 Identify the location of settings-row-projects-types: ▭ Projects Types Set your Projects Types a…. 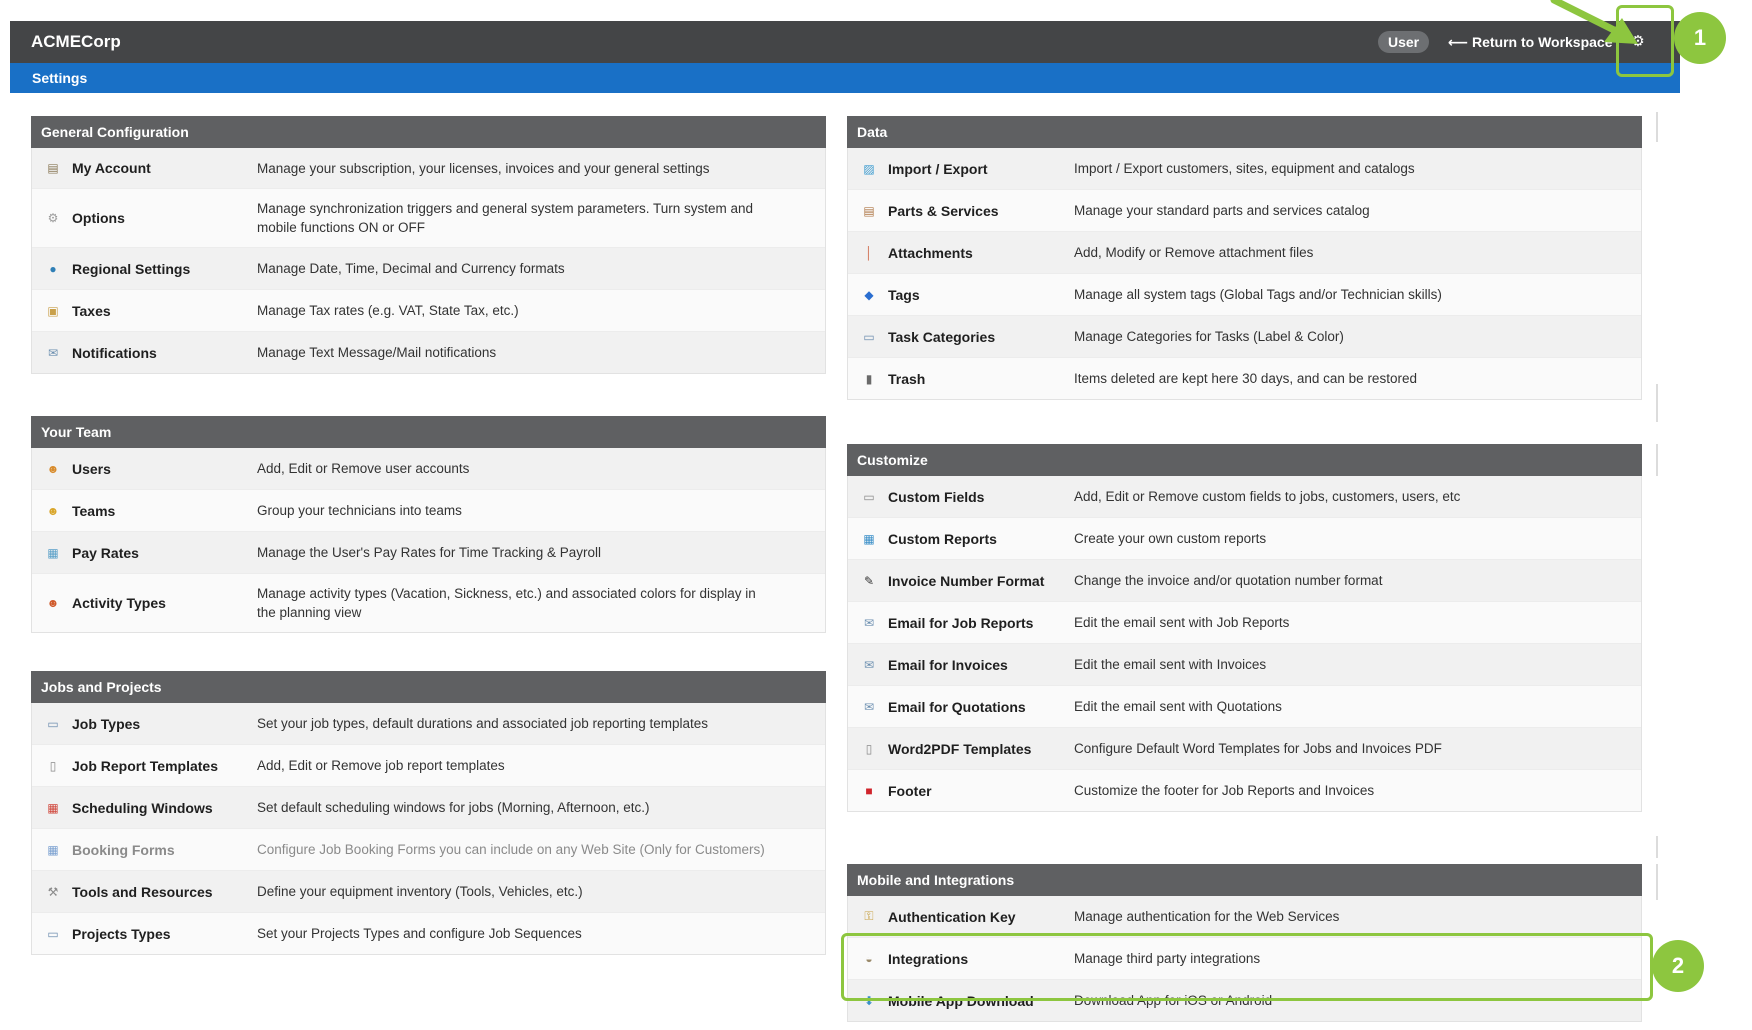
(428, 933).